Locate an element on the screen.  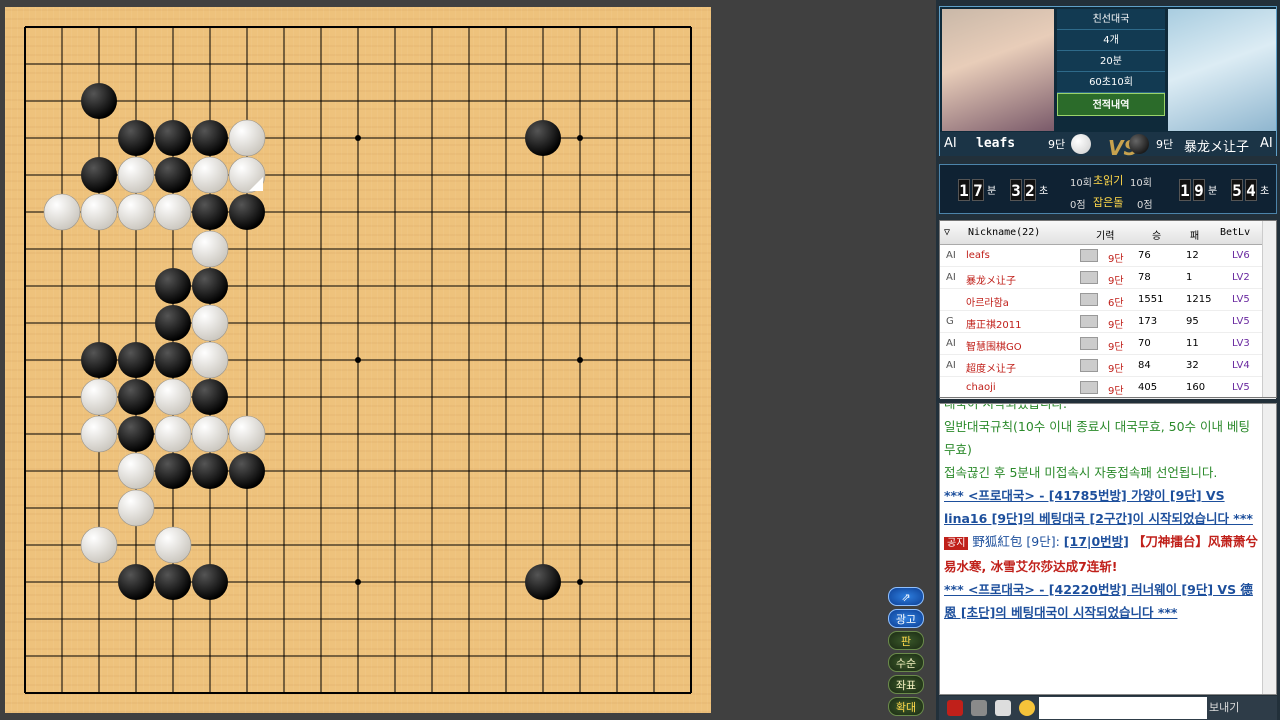
board-button: 판 is located at coordinates (906, 640).